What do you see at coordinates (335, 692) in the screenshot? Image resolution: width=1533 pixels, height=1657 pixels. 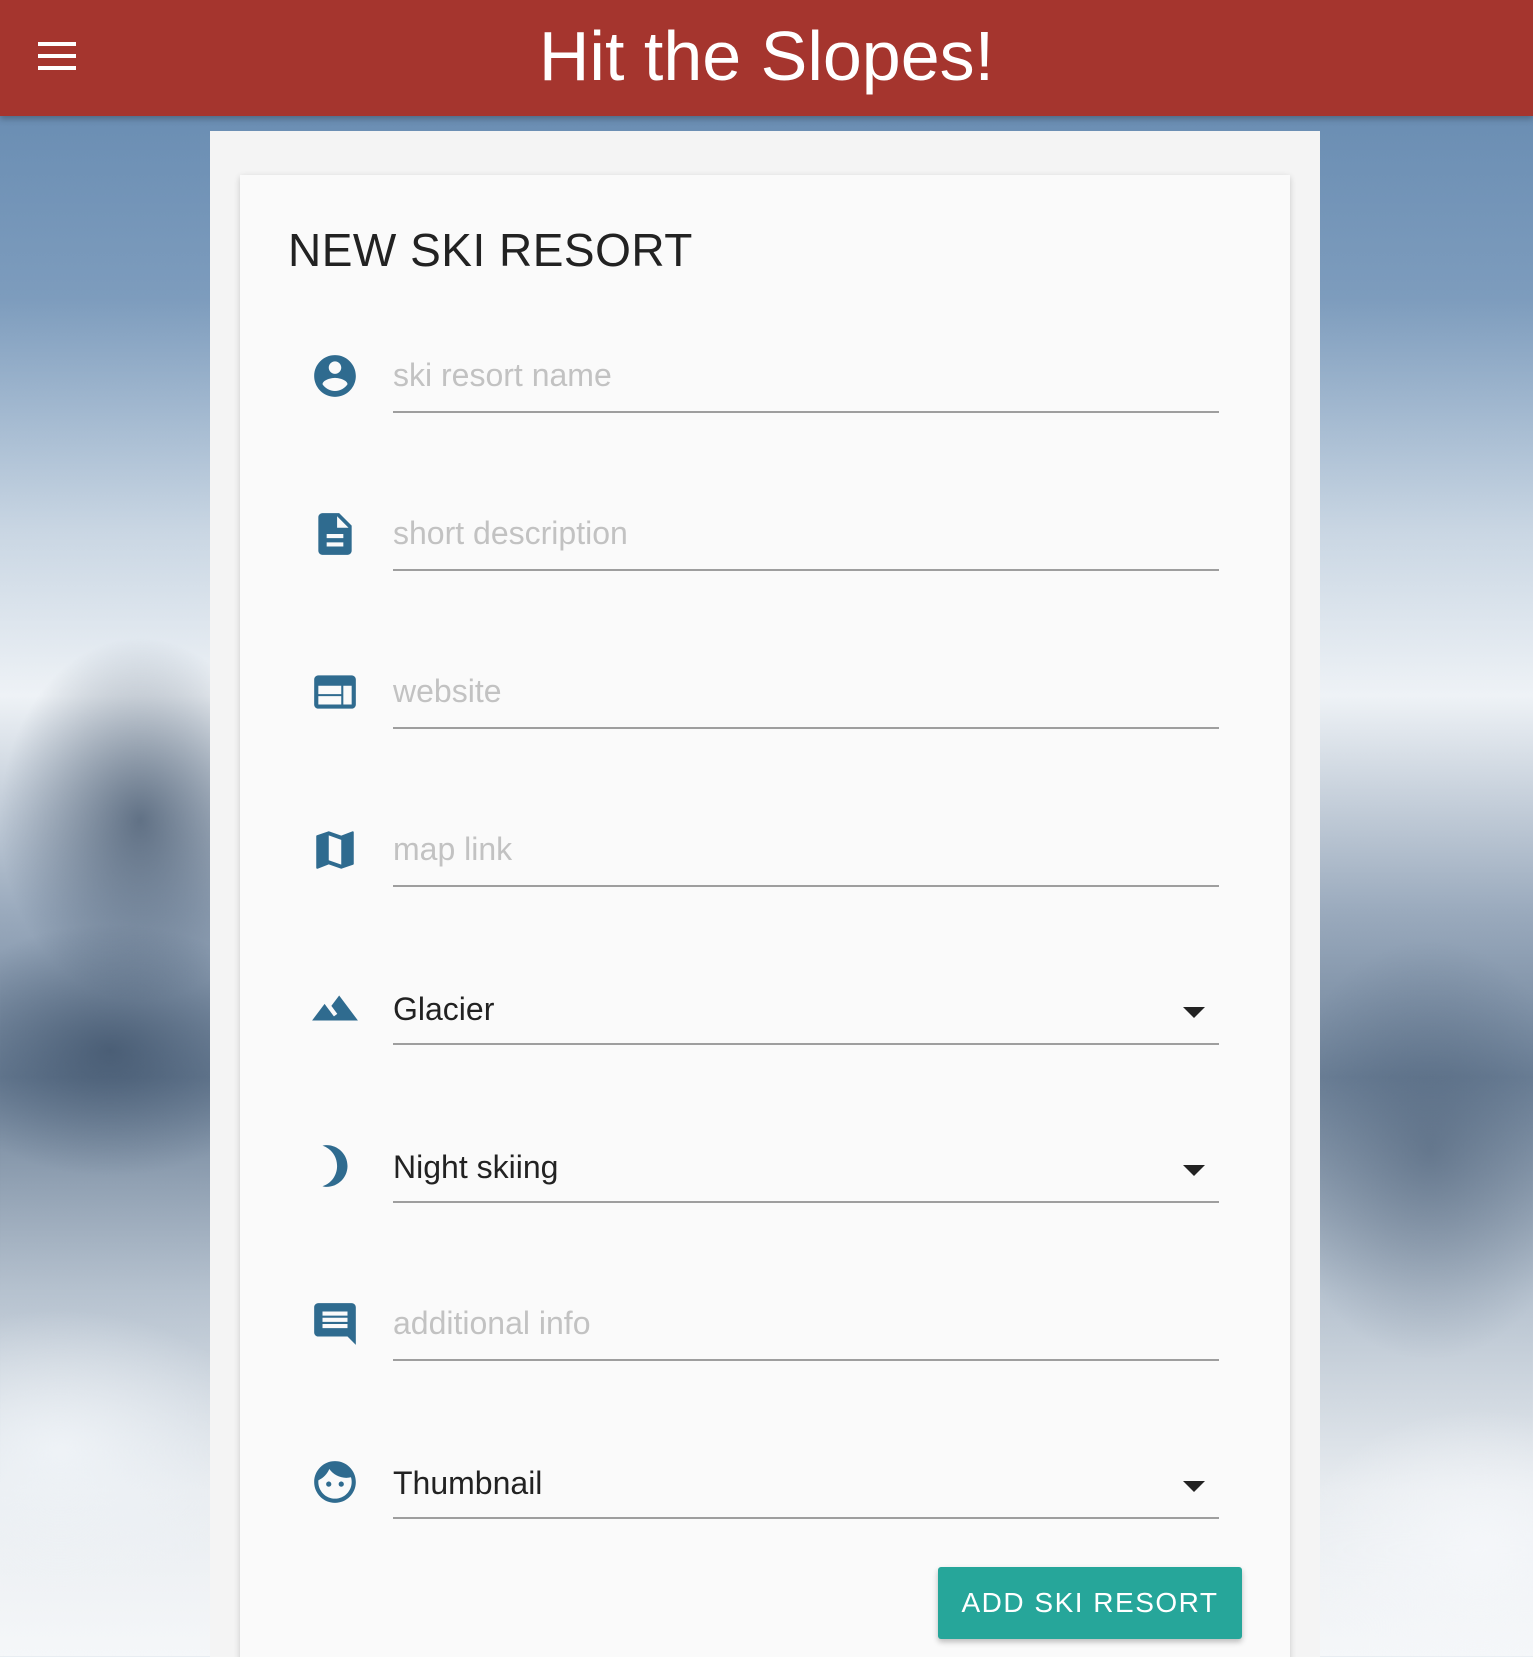 I see `web-icon` at bounding box center [335, 692].